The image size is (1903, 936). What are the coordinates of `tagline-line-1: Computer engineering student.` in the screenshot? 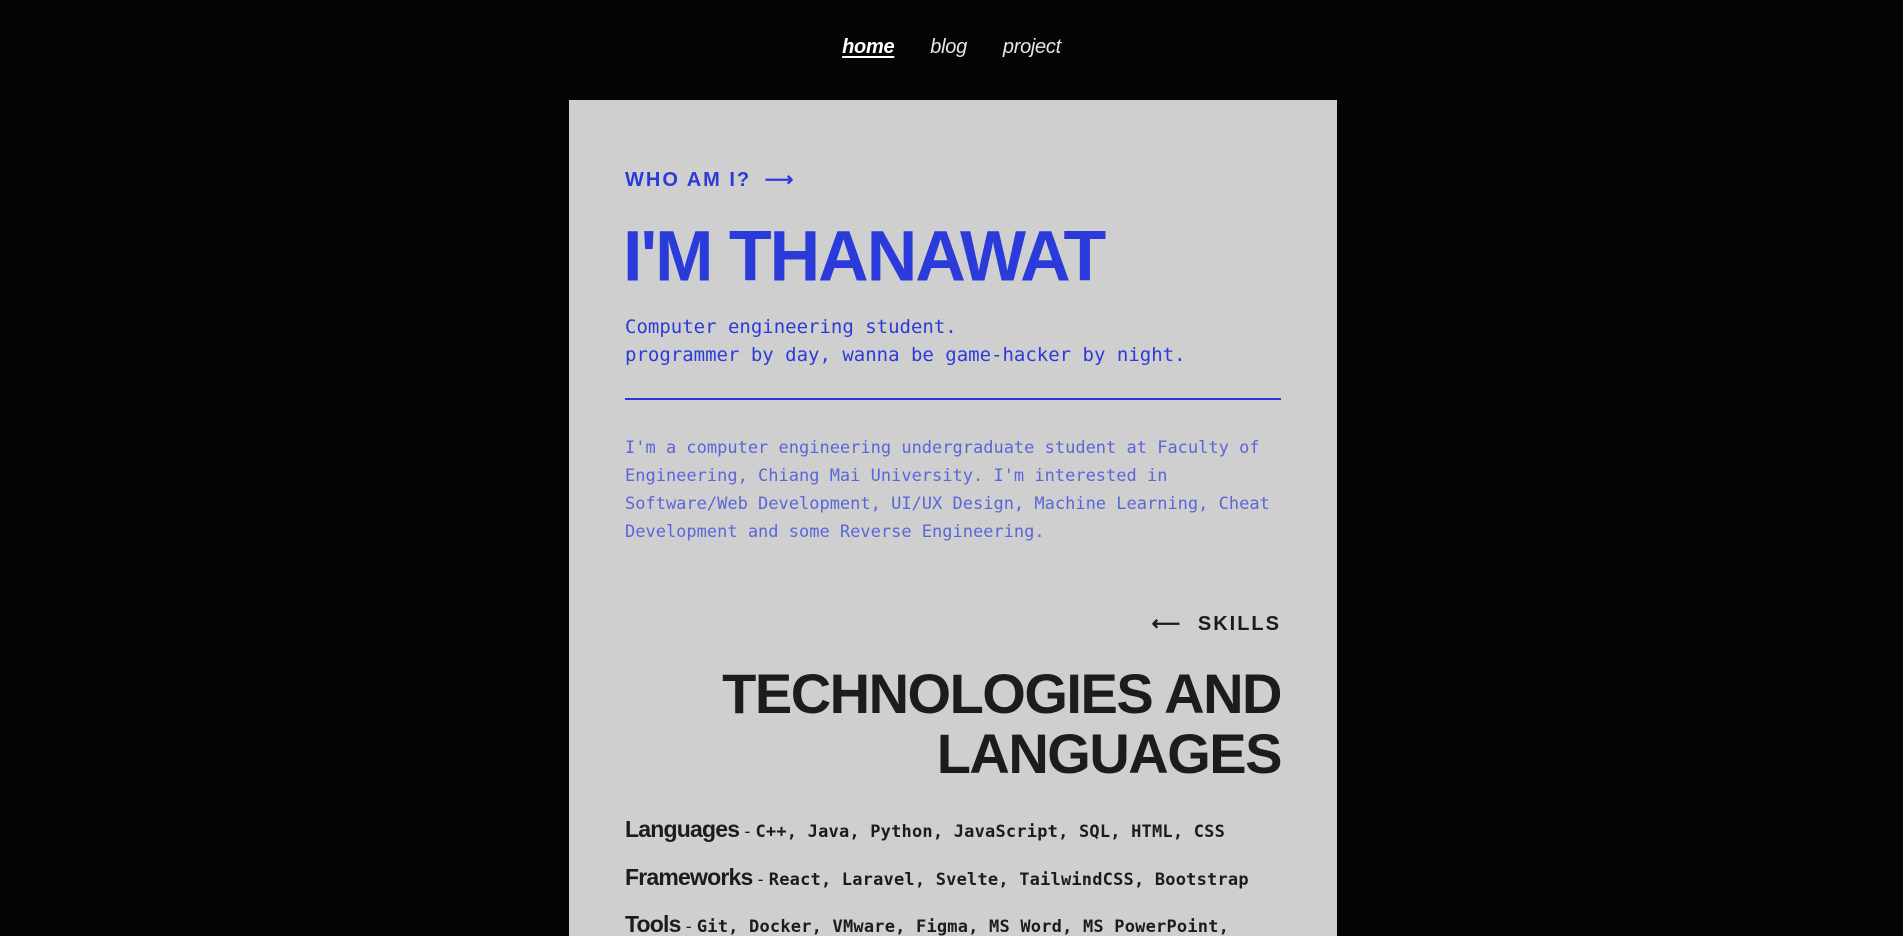 It's located at (791, 327).